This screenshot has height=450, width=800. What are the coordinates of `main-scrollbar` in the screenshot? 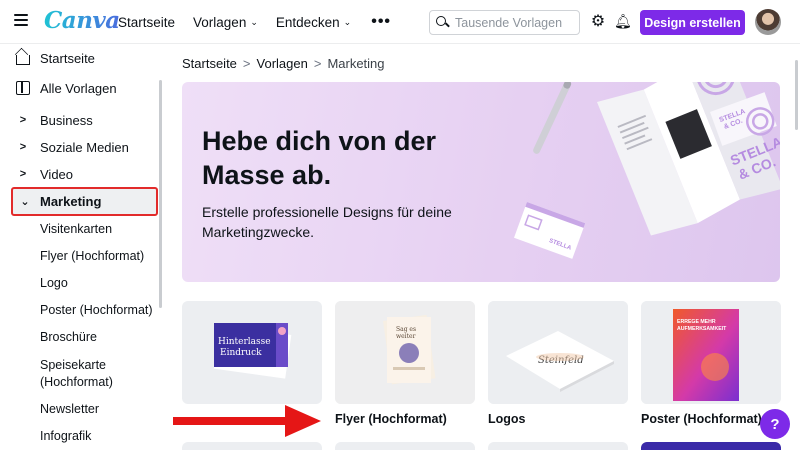 It's located at (796, 95).